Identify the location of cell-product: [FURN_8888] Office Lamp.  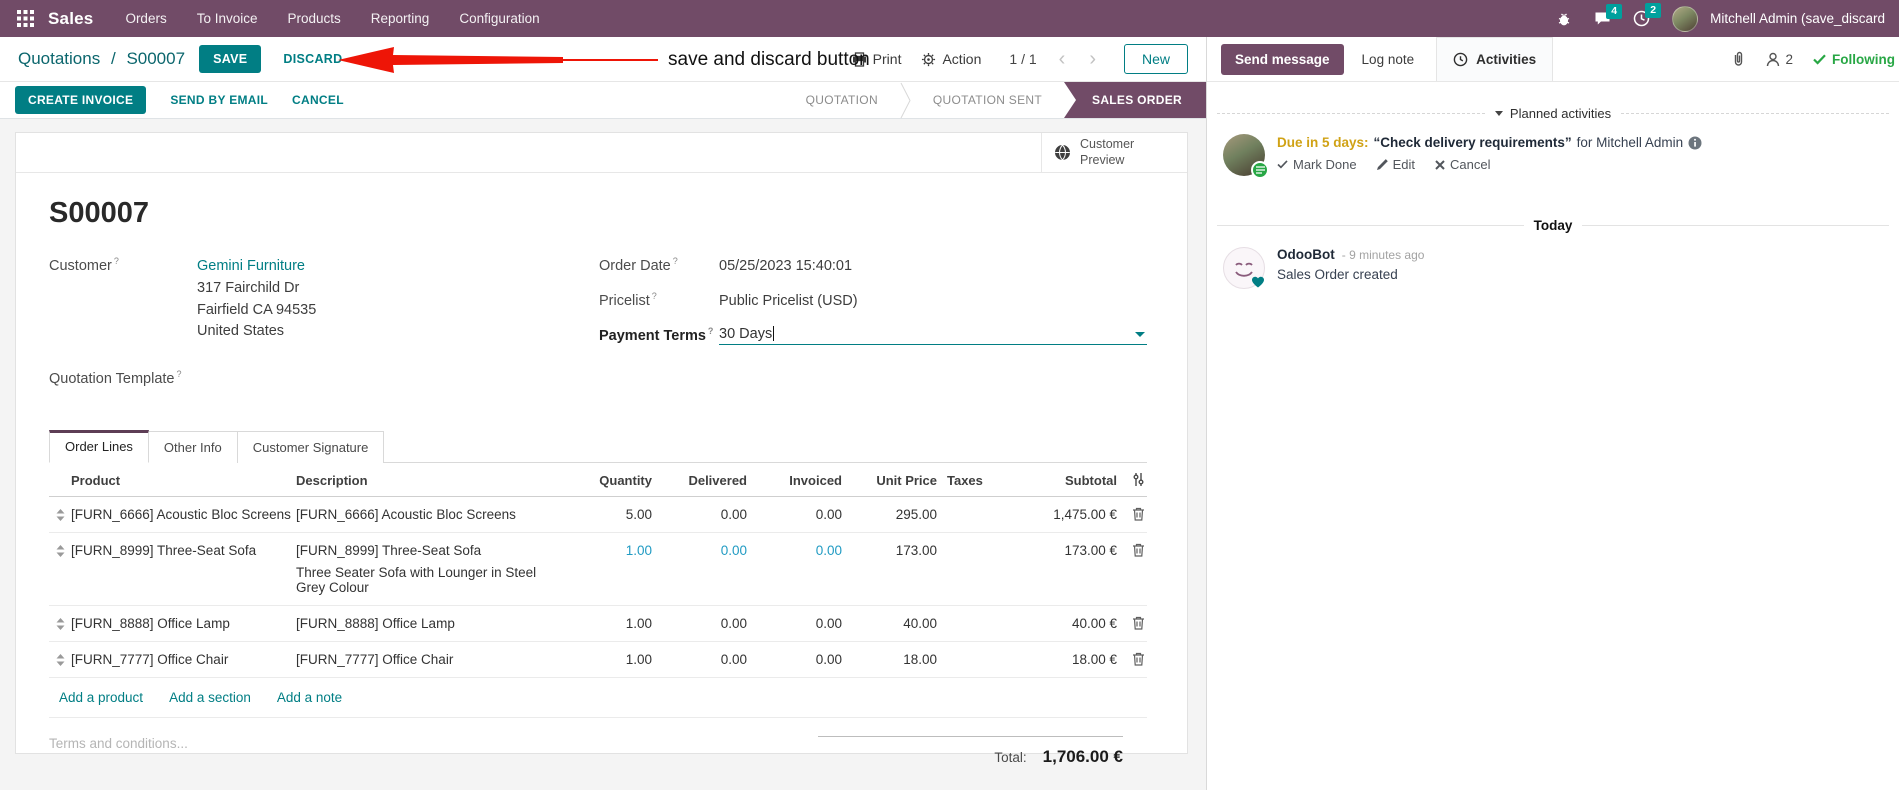
(183, 623).